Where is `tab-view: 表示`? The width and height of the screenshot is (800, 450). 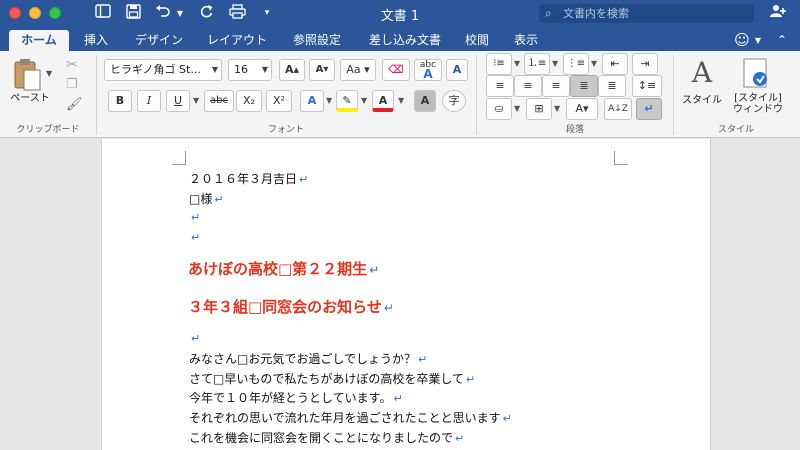
tab-view: 表示 is located at coordinates (526, 40).